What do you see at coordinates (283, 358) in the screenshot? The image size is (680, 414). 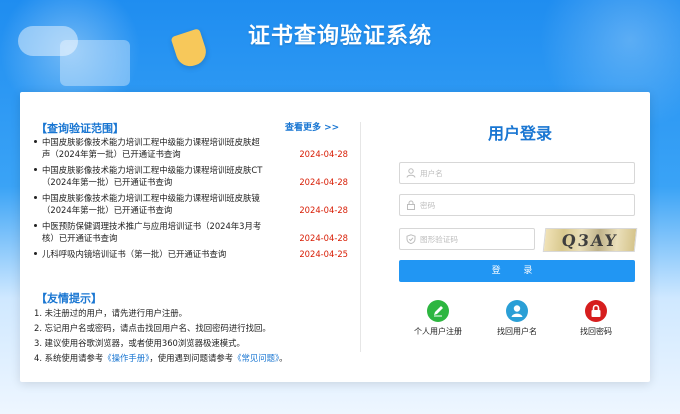 I see `tip-text: 。` at bounding box center [283, 358].